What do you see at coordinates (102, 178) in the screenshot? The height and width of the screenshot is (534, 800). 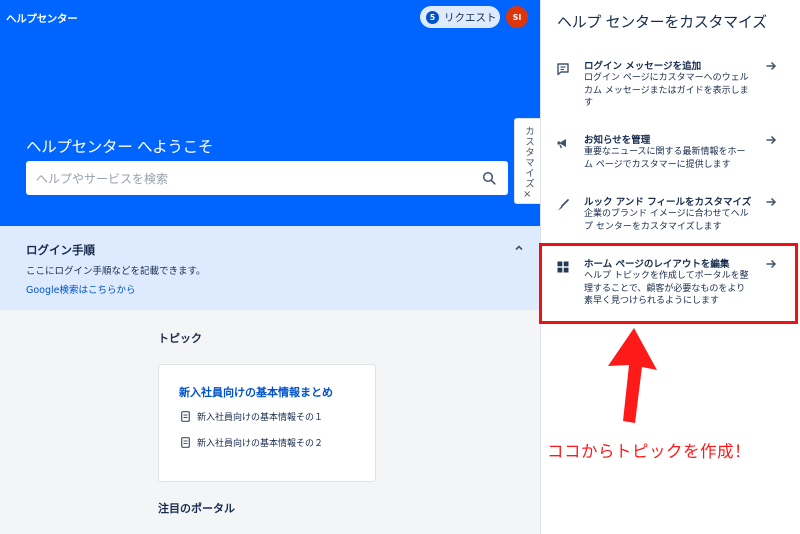 I see `search-placeholder: ヘルプやサービスを検索` at bounding box center [102, 178].